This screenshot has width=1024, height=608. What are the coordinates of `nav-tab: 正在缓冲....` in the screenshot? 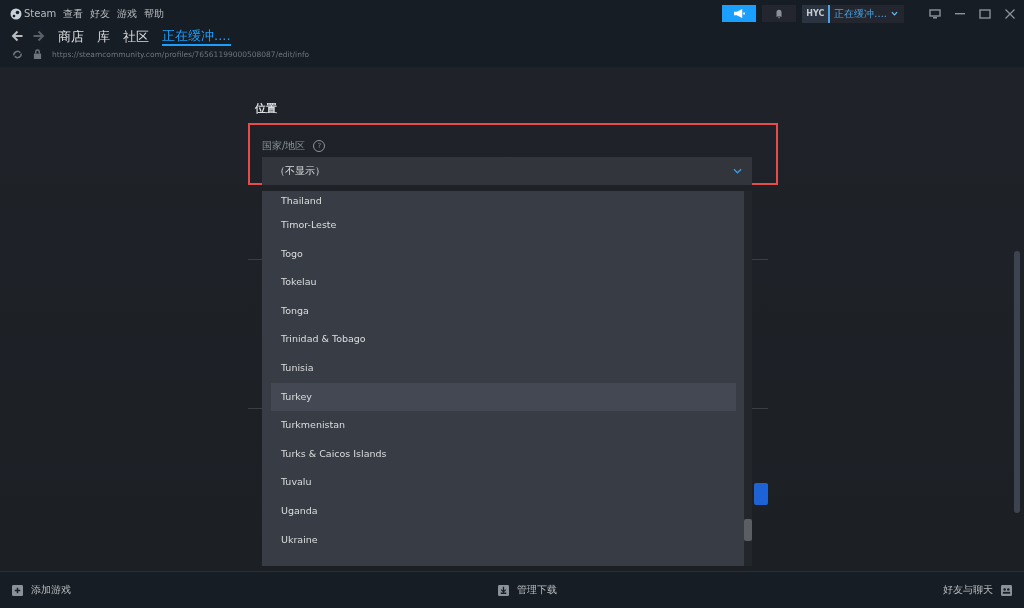 It's located at (196, 36).